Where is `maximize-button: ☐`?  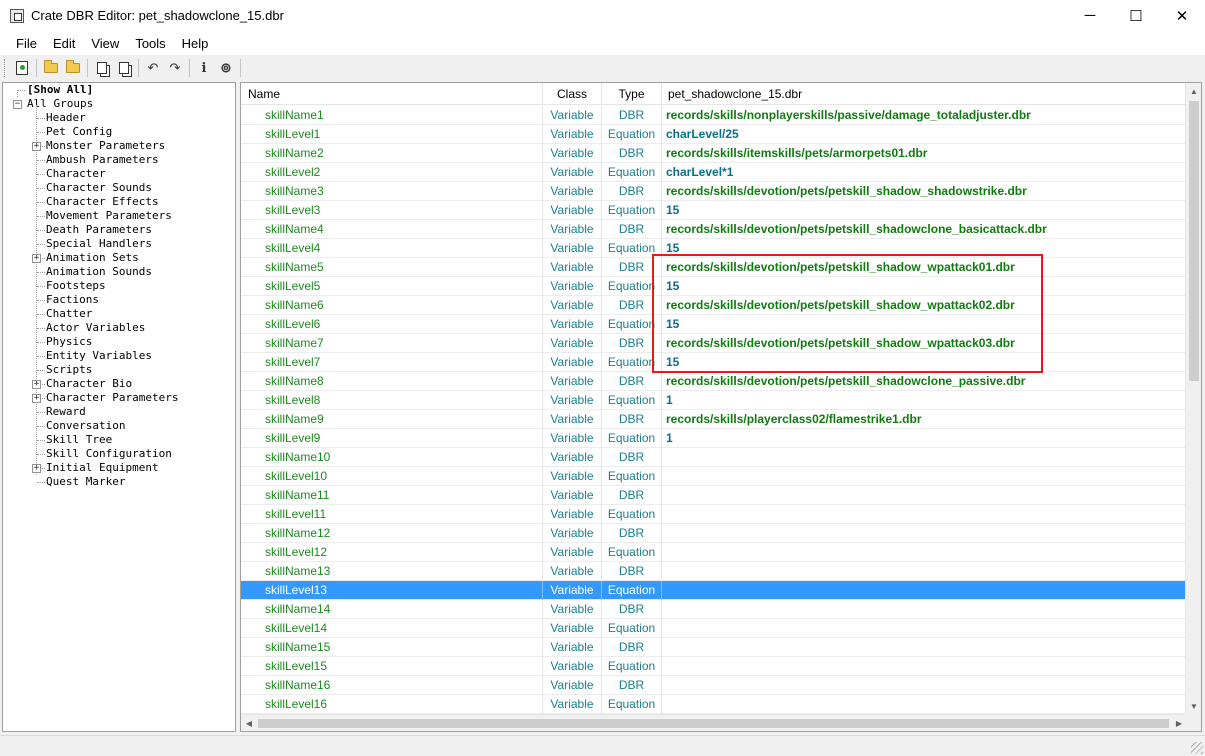 maximize-button: ☐ is located at coordinates (1136, 15).